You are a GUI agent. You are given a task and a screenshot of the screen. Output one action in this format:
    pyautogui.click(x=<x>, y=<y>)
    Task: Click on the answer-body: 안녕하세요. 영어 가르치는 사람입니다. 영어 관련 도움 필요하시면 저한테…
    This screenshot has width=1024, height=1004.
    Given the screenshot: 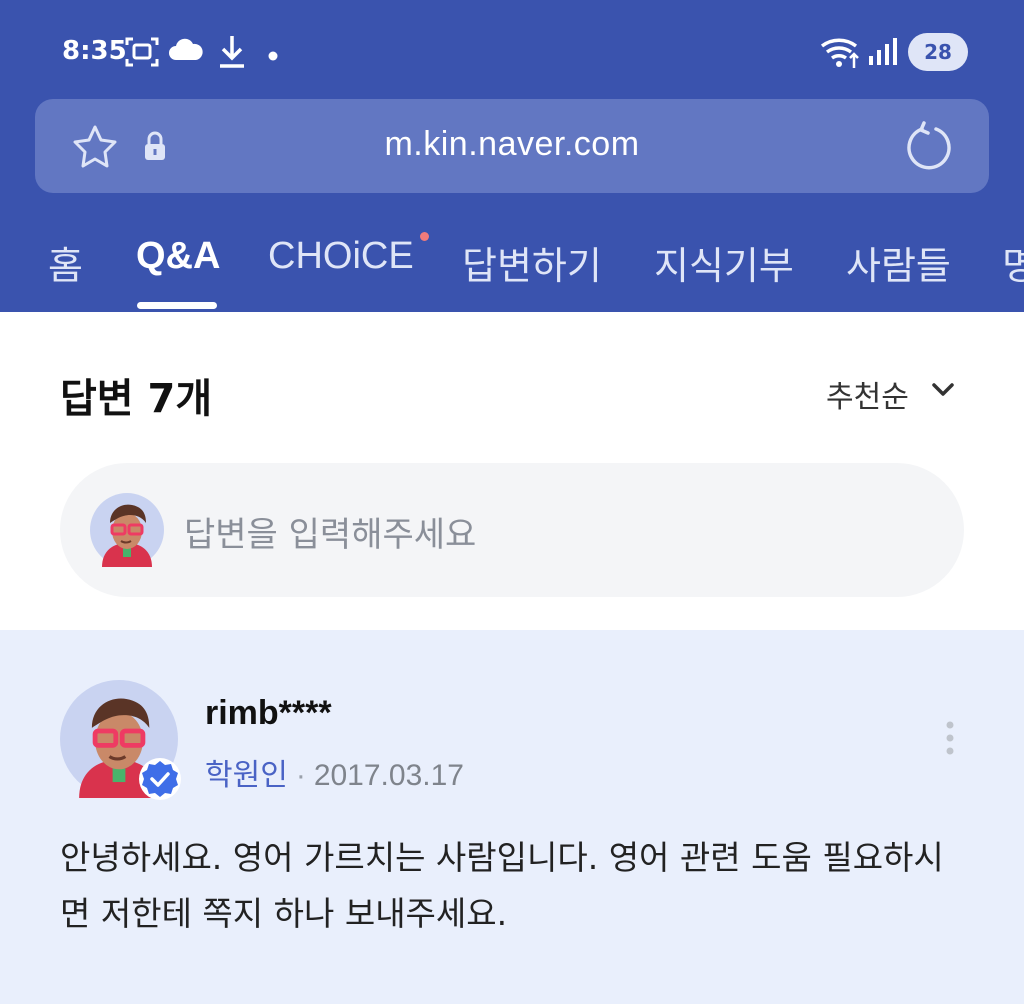 What is the action you would take?
    pyautogui.click(x=502, y=885)
    